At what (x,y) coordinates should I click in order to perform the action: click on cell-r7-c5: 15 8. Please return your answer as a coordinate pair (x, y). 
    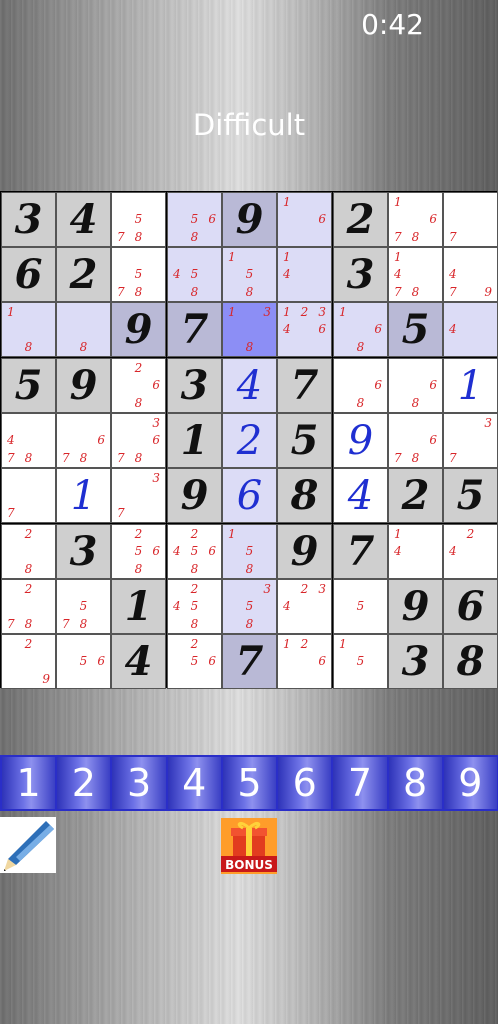
    Looking at the image, I should click on (249, 551).